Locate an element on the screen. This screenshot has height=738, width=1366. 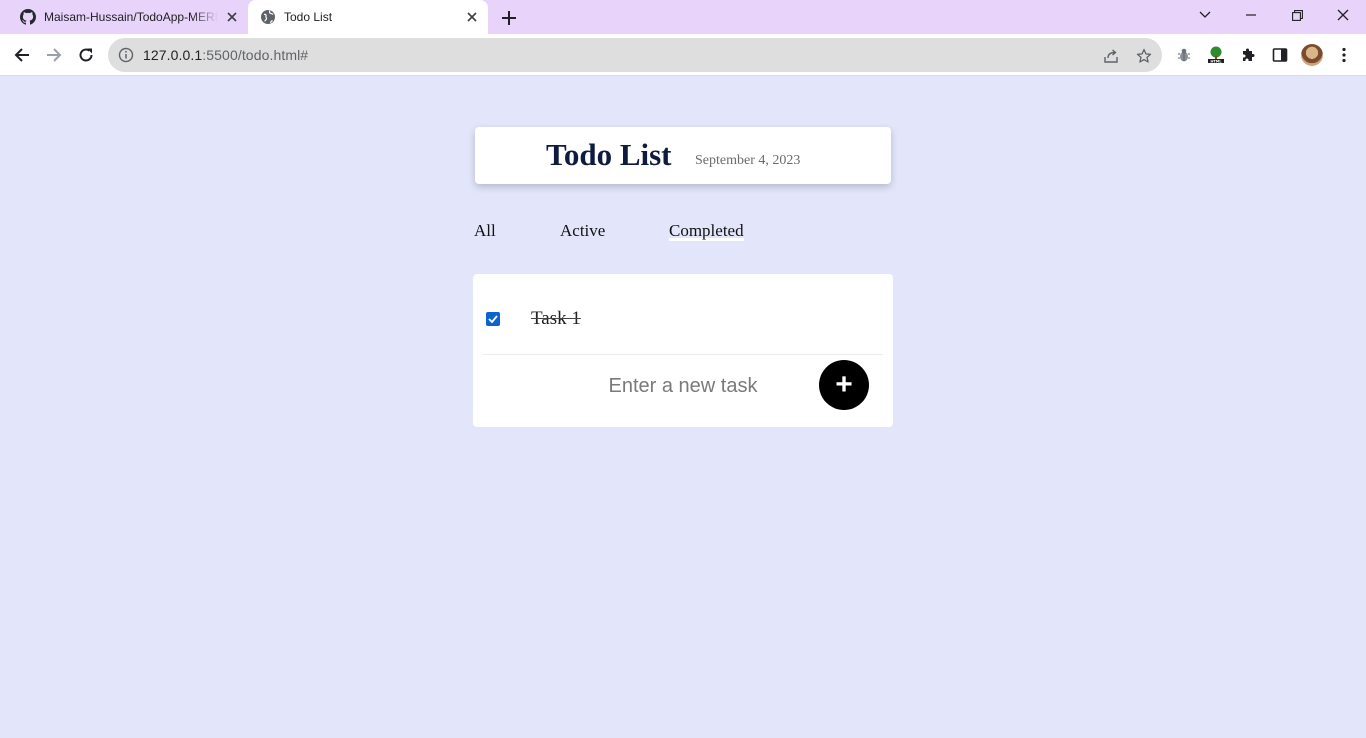
tab-search-button is located at coordinates (1205, 15).